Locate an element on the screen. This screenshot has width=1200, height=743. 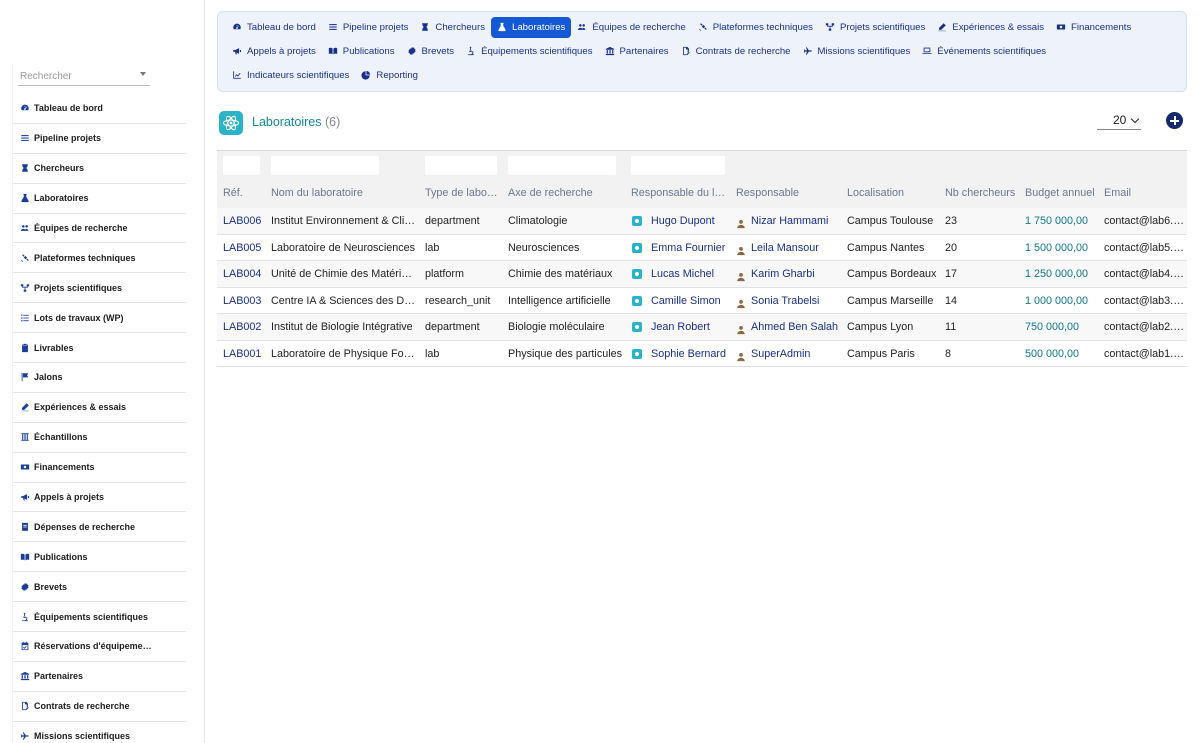
table-cell-5: SuperAdmin is located at coordinates (796, 354).